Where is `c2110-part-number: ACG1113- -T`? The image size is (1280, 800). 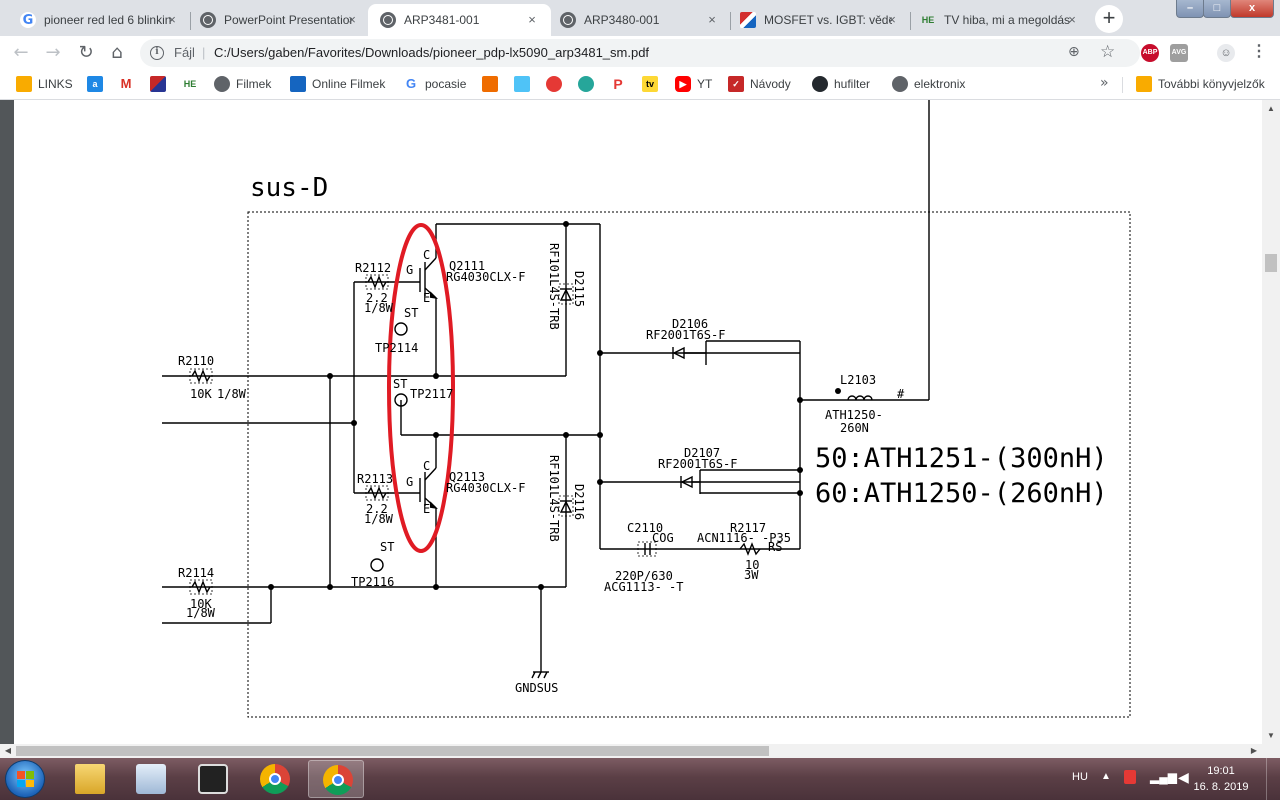 c2110-part-number: ACG1113- -T is located at coordinates (643, 587).